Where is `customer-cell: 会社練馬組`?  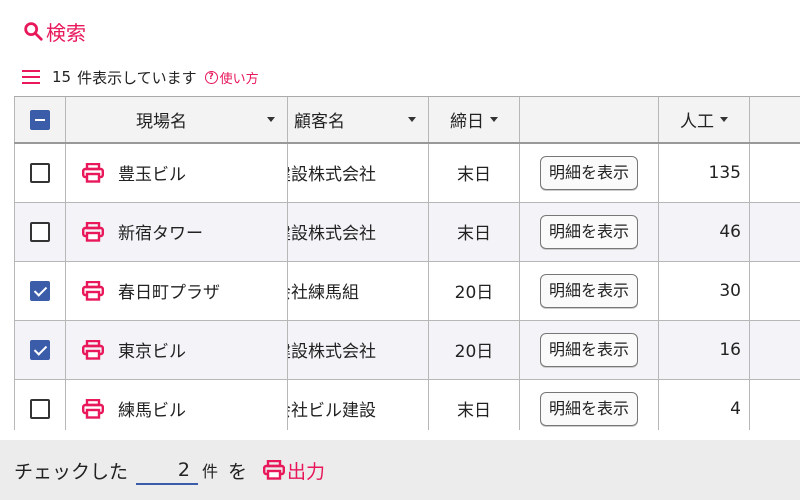 customer-cell: 会社練馬組 is located at coordinates (358, 290).